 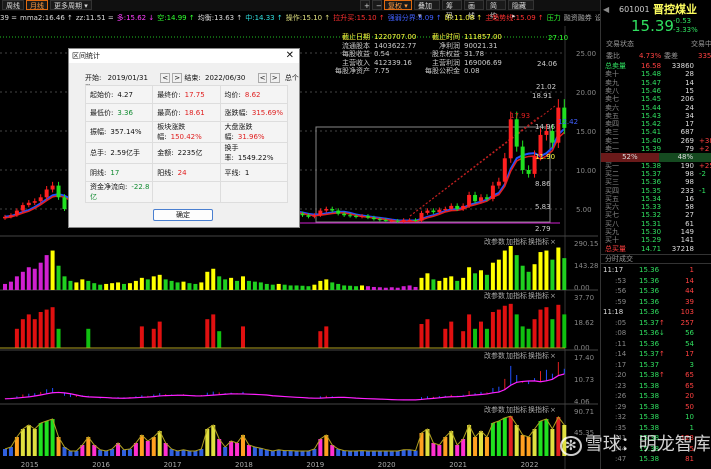 What do you see at coordinates (621, 291) in the screenshot?
I see `trade-time: :56` at bounding box center [621, 291].